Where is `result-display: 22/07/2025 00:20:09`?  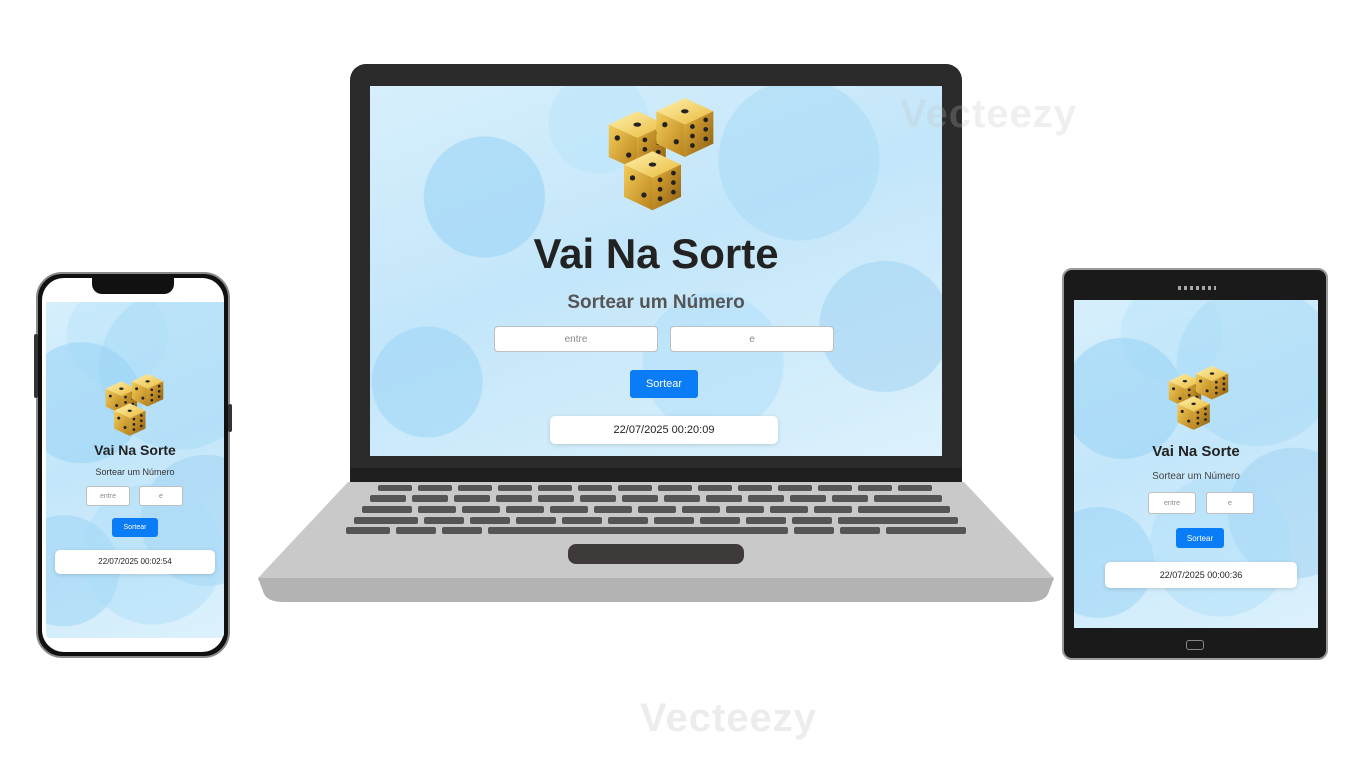 result-display: 22/07/2025 00:20:09 is located at coordinates (664, 430).